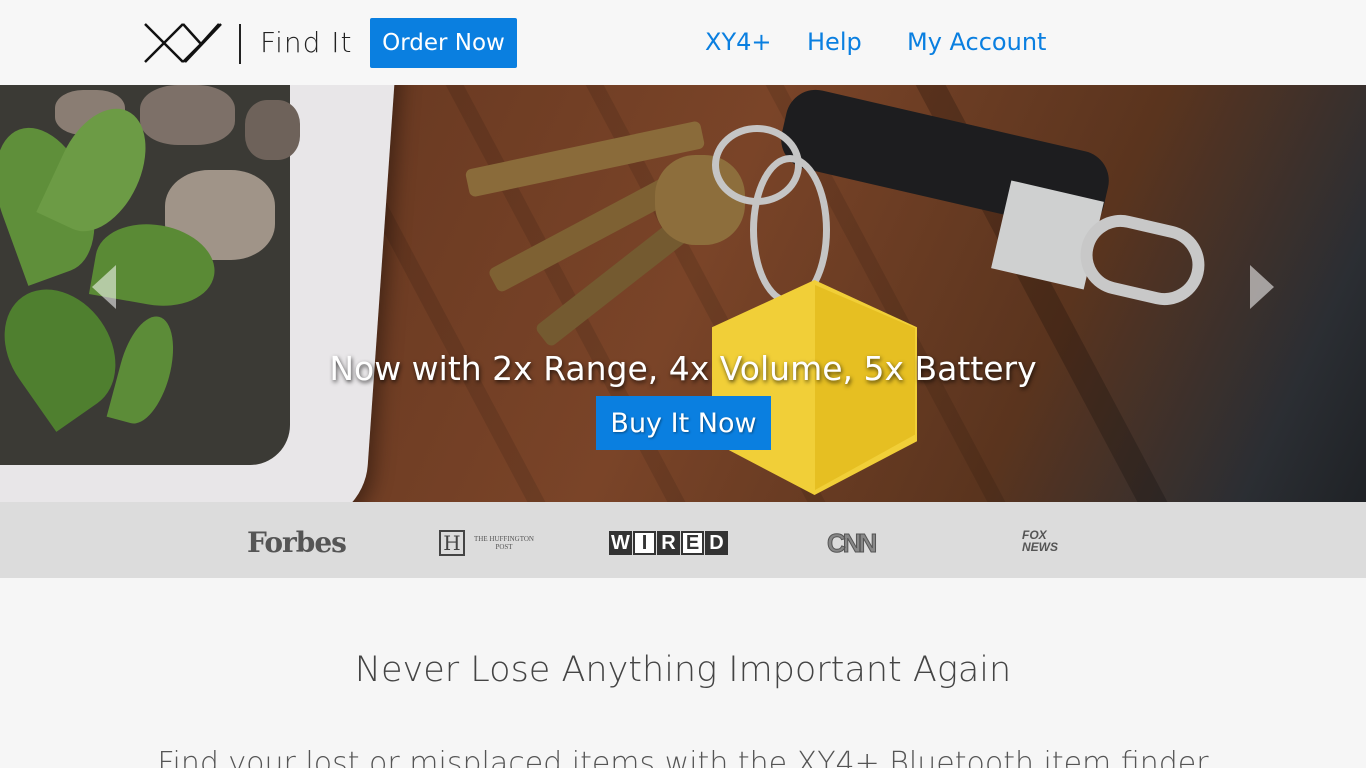 The height and width of the screenshot is (768, 1366). Describe the element at coordinates (683, 670) in the screenshot. I see `section-headline: Never Lose Anything Important Again` at that location.